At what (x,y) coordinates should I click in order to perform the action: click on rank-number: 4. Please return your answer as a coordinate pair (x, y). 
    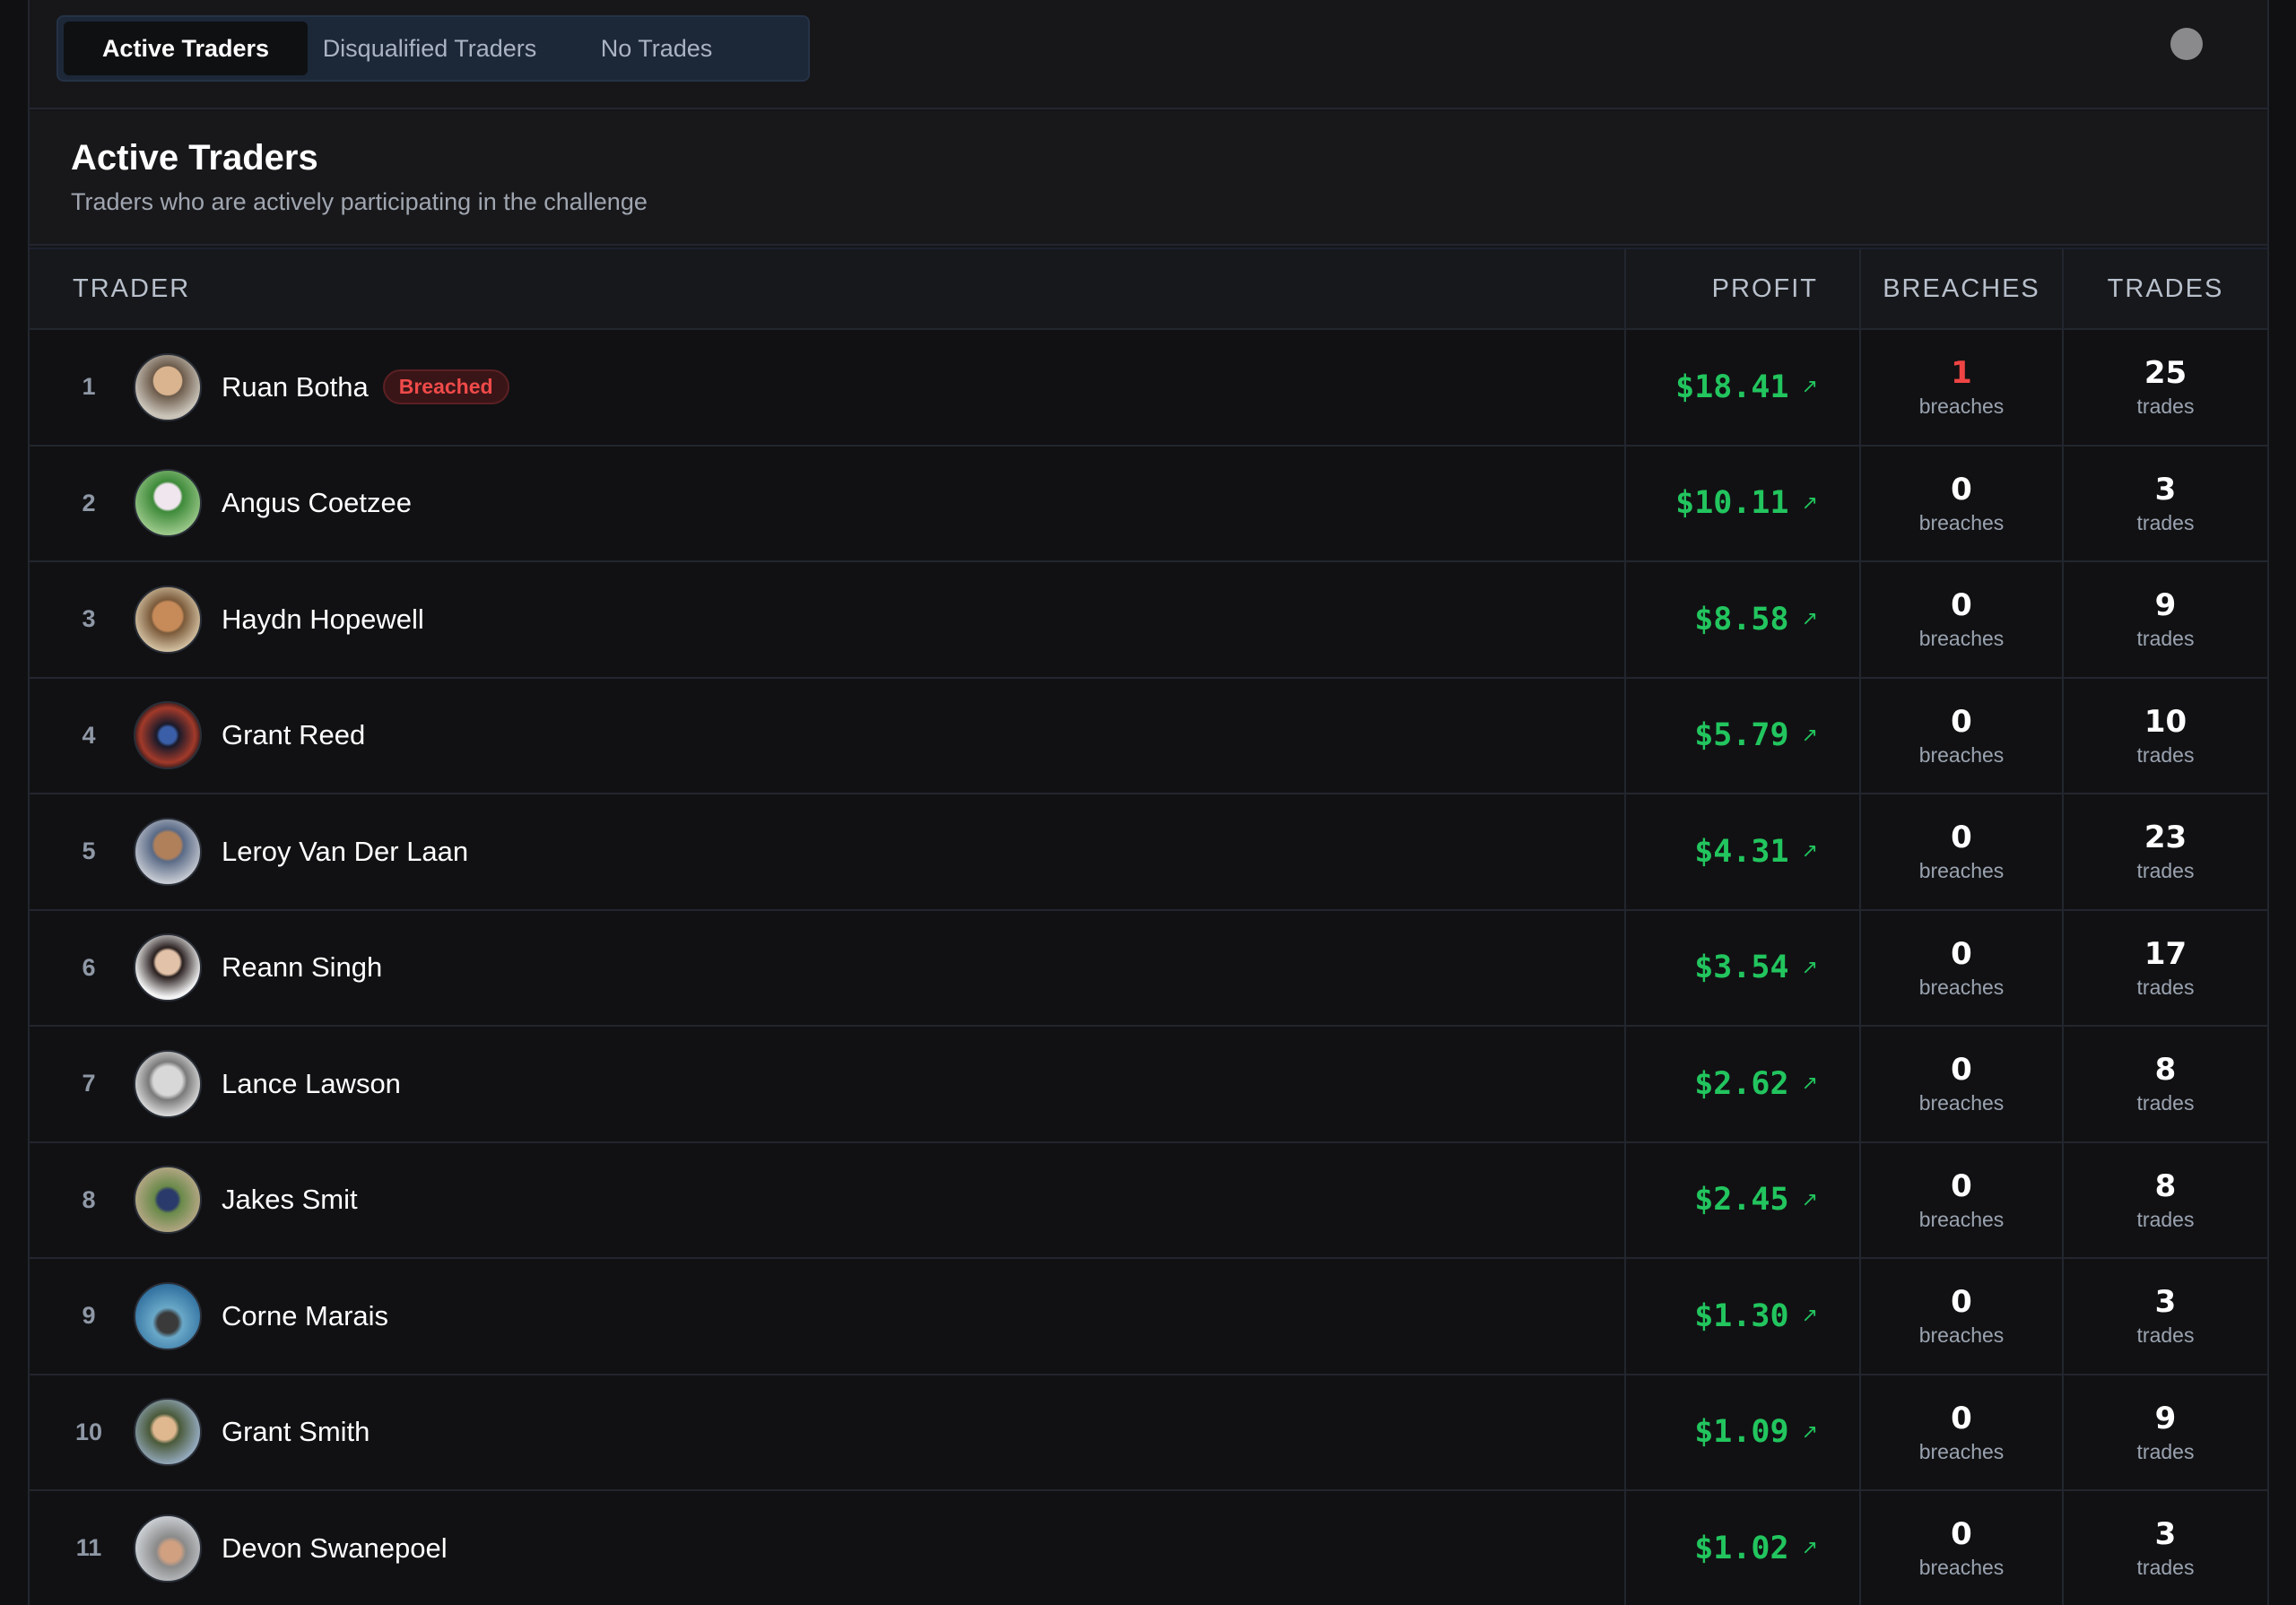
    Looking at the image, I should click on (89, 735).